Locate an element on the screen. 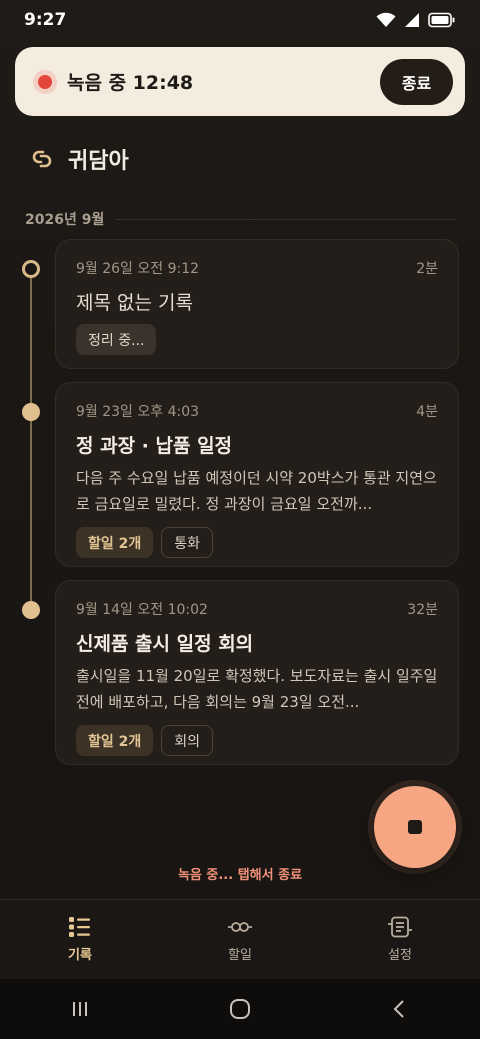 The height and width of the screenshot is (1039, 480). todos-icon is located at coordinates (240, 927).